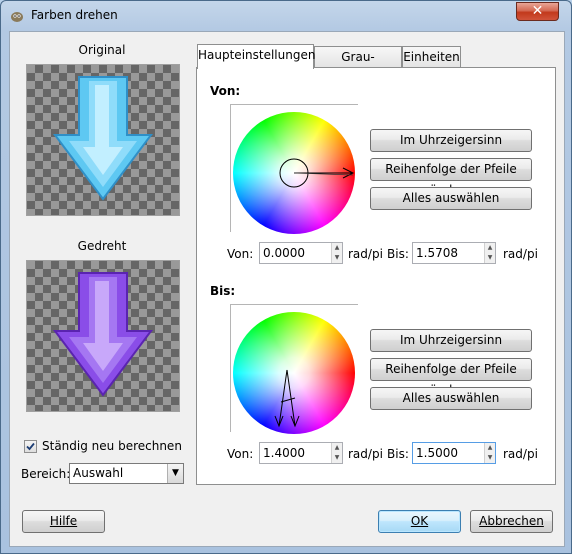  Describe the element at coordinates (284, 253) in the screenshot. I see `from-from-value: 0.0000` at that location.